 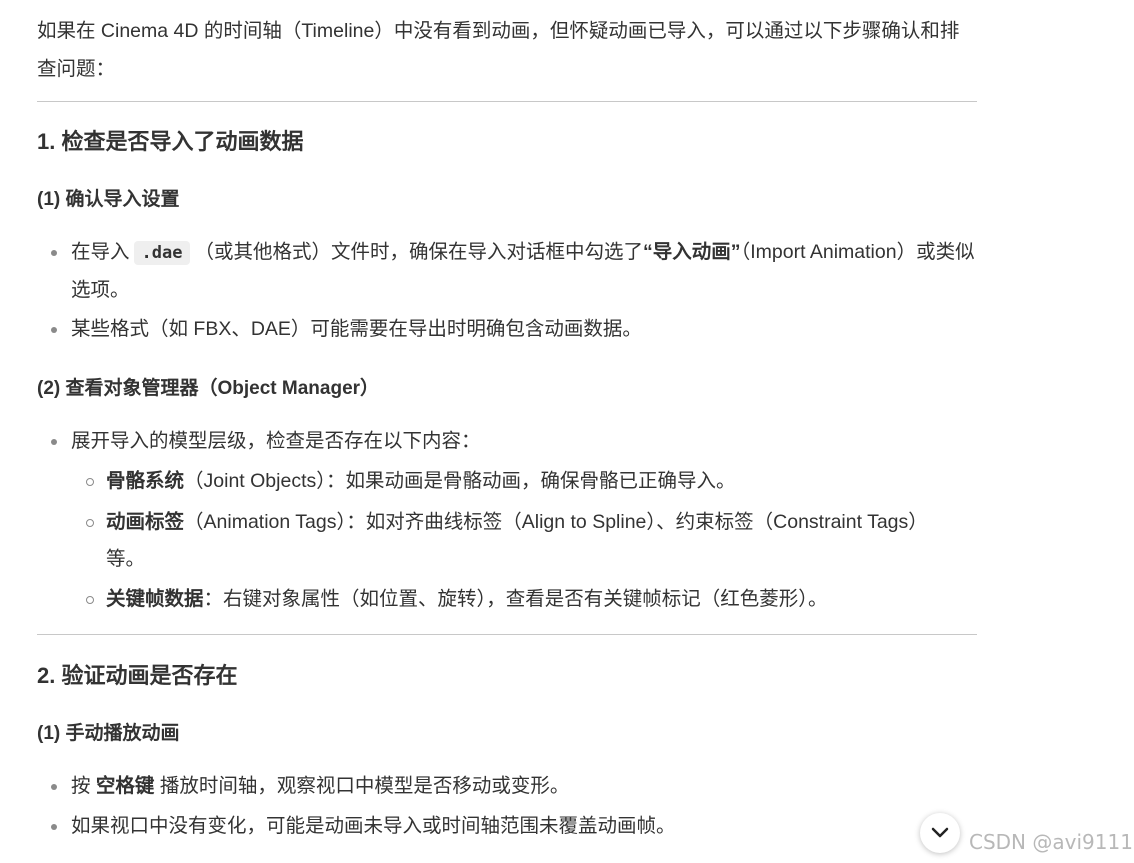 What do you see at coordinates (145, 522) in the screenshot?
I see `bold-text: 动画标签` at bounding box center [145, 522].